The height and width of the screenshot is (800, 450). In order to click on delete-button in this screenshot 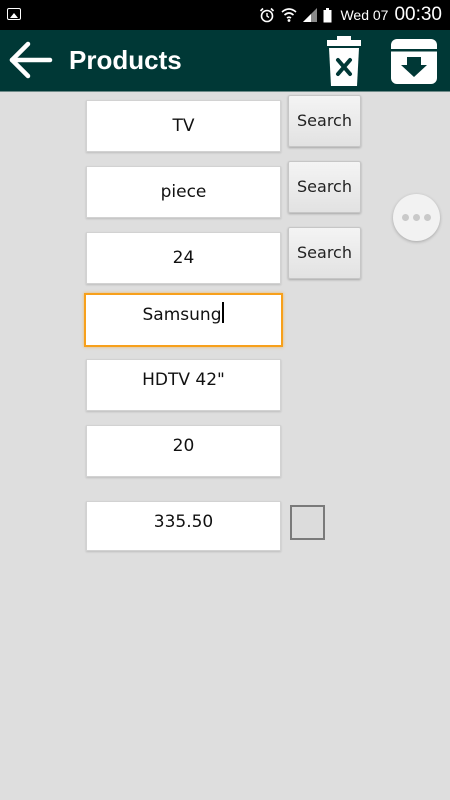, I will do `click(344, 61)`.